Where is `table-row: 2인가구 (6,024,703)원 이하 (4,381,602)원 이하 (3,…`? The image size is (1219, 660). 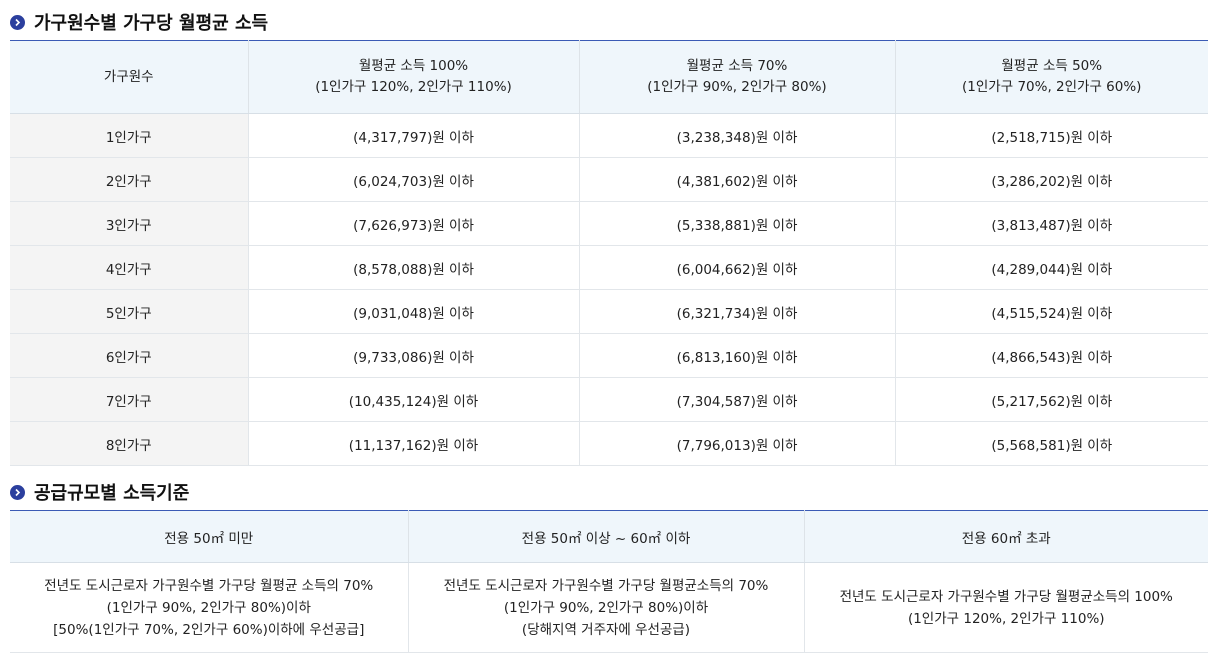 table-row: 2인가구 (6,024,703)원 이하 (4,381,602)원 이하 (3,… is located at coordinates (609, 179).